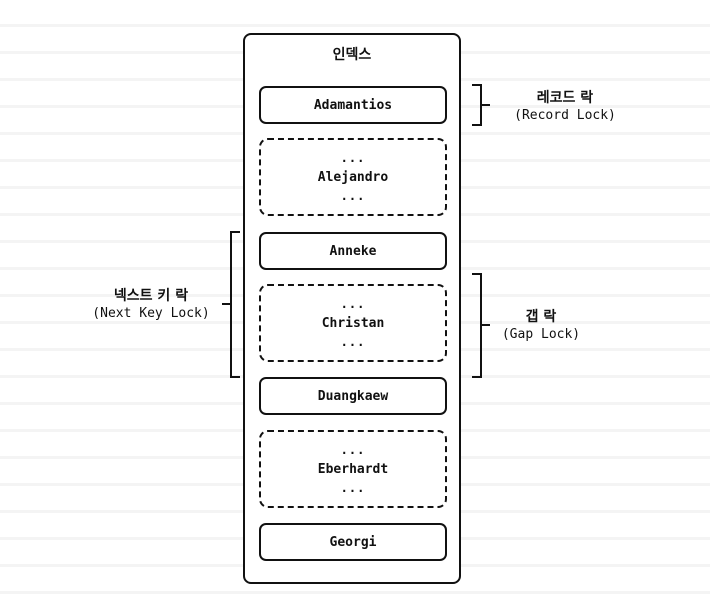 The width and height of the screenshot is (710, 609). I want to click on next-key-lock-label-en: (Next Key Lock), so click(151, 313).